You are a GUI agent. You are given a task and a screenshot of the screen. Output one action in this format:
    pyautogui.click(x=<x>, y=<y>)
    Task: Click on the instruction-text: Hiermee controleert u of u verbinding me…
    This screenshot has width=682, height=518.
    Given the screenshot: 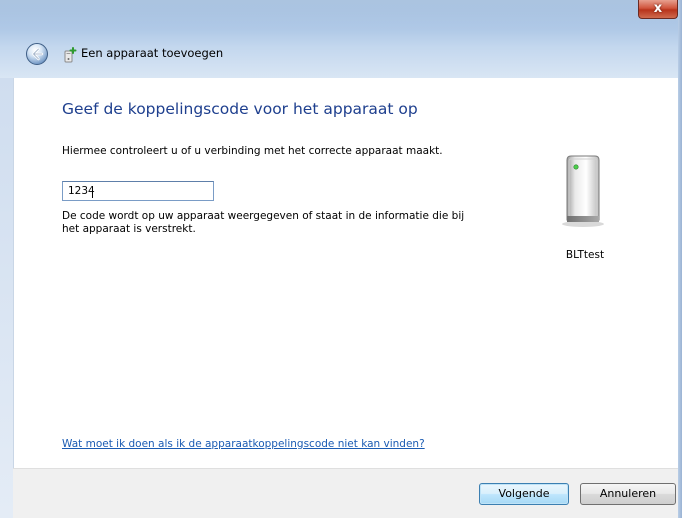 What is the action you would take?
    pyautogui.click(x=252, y=151)
    